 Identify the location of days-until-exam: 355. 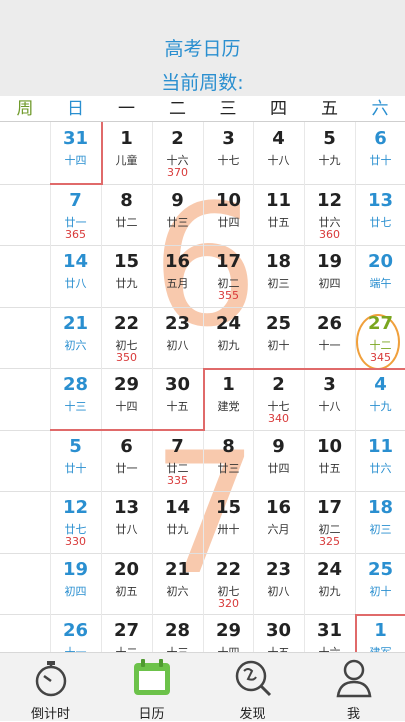
(228, 295).